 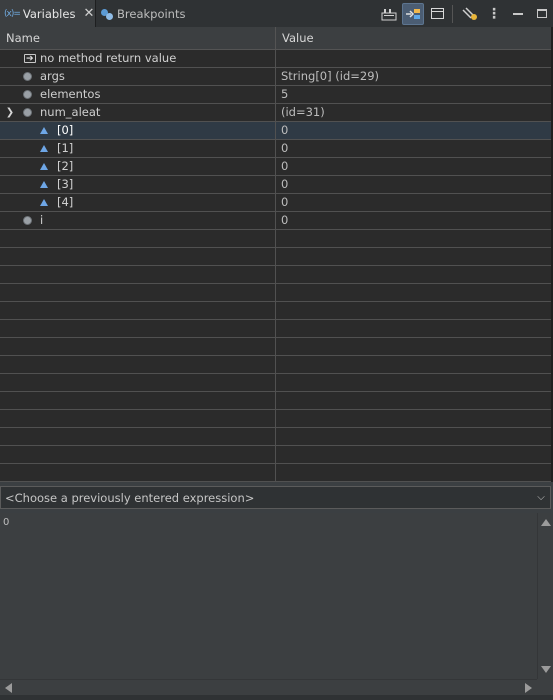 I want to click on table-row-num-aleat: ❯ num_aleat (id=31), so click(x=275, y=113).